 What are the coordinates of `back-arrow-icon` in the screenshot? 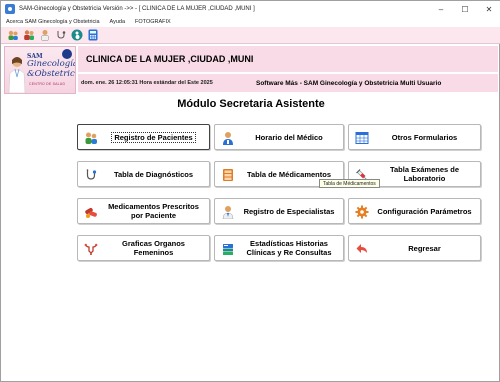 It's located at (362, 249).